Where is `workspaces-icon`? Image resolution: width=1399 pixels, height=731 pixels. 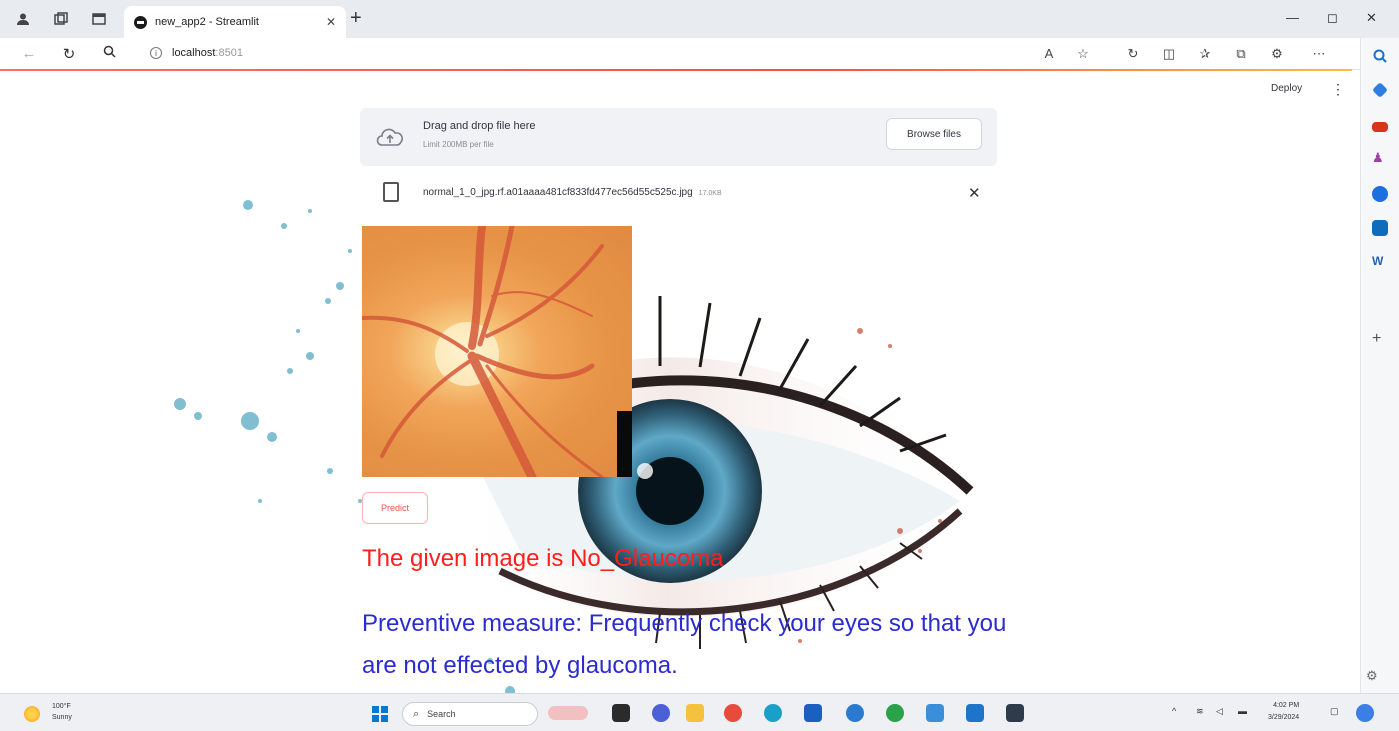 workspaces-icon is located at coordinates (61, 19).